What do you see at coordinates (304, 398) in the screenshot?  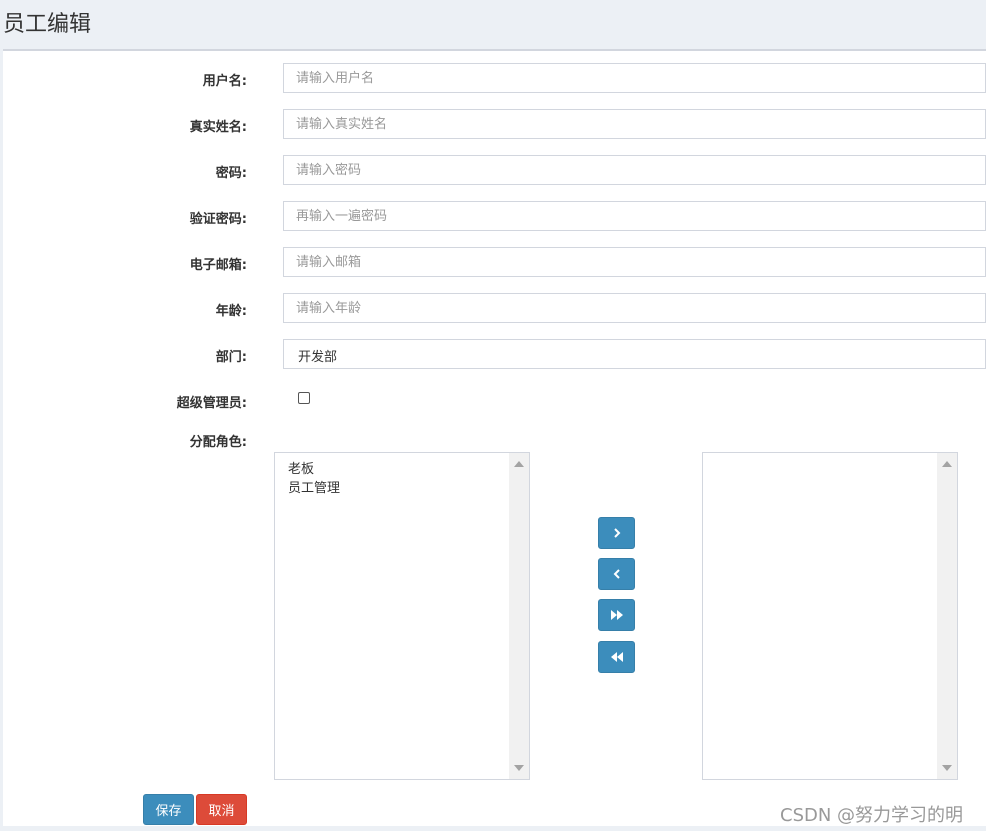 I see `super-admin-checkbox` at bounding box center [304, 398].